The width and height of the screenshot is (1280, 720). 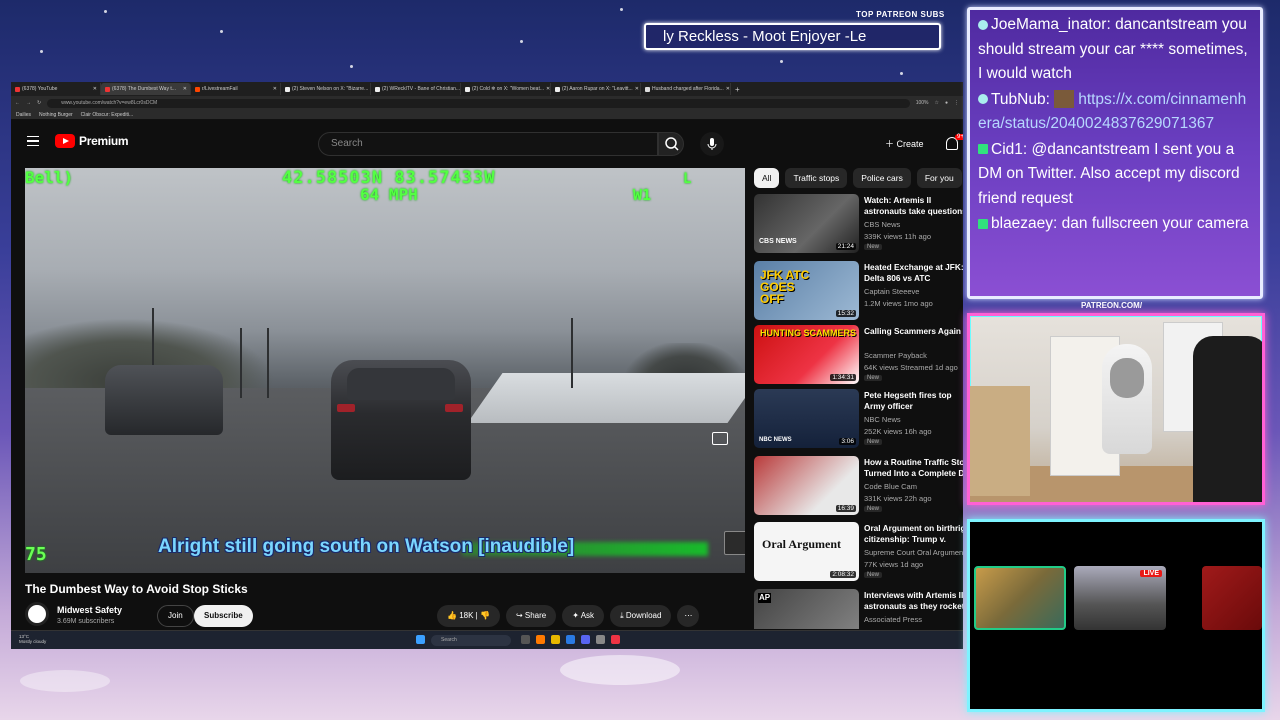 I want to click on folder-icon, so click(x=555, y=639).